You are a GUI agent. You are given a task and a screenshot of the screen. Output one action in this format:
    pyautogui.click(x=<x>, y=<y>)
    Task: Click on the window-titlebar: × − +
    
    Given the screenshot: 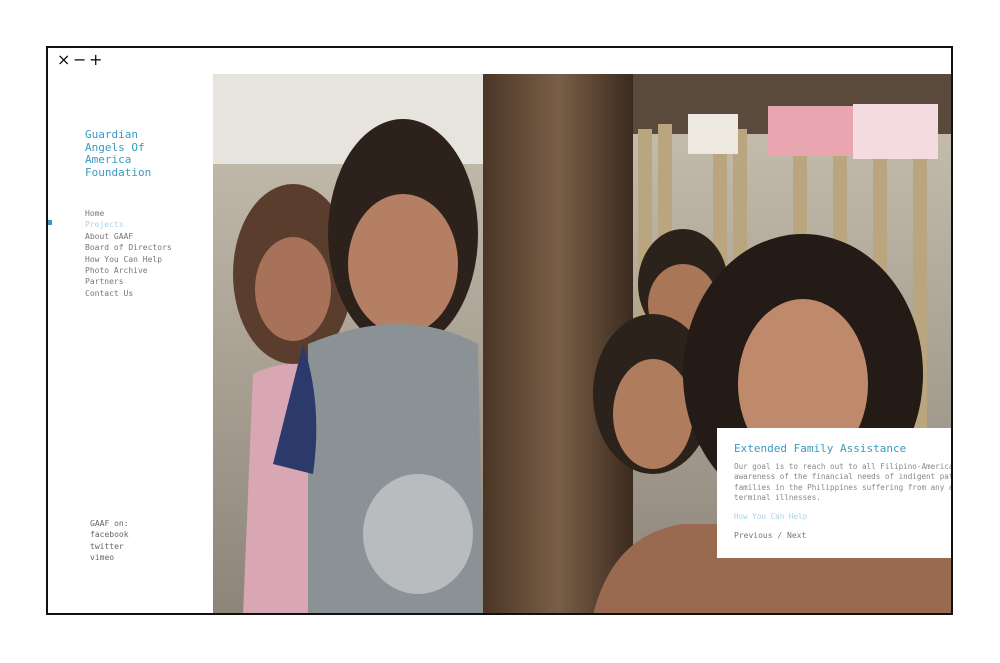 What is the action you would take?
    pyautogui.click(x=499, y=62)
    